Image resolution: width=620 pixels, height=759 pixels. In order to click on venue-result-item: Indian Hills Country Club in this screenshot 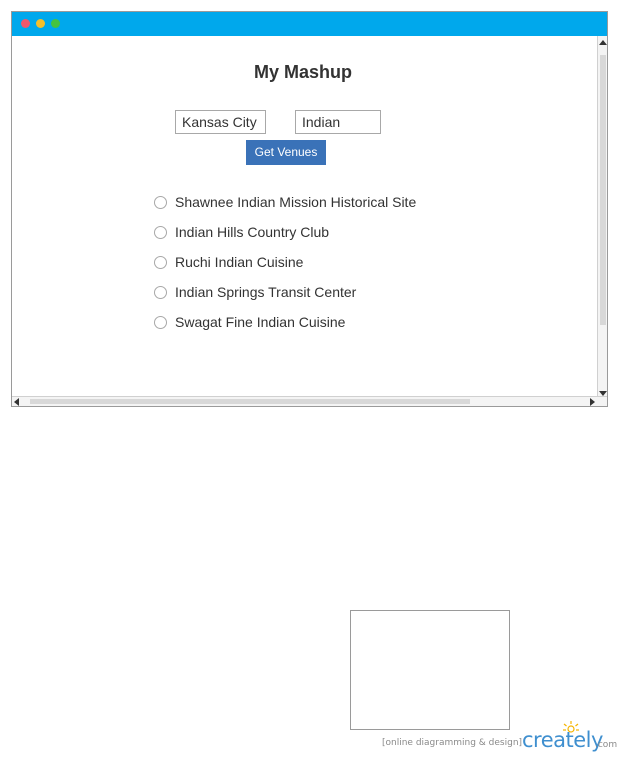, I will do `click(285, 232)`.